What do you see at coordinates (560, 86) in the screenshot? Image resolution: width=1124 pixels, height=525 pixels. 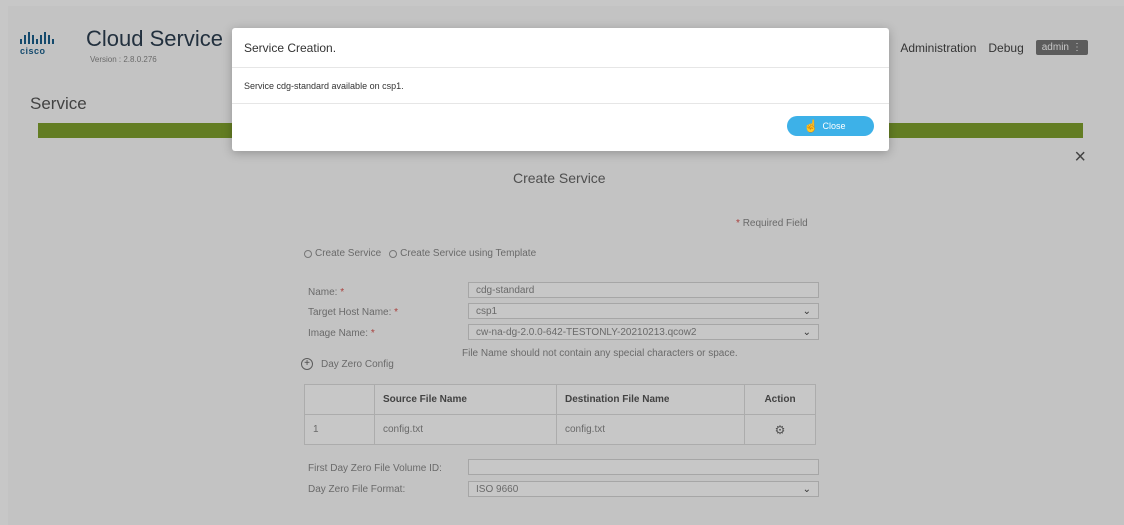 I see `dialog-body: Service cdg-standard available on csp1.` at bounding box center [560, 86].